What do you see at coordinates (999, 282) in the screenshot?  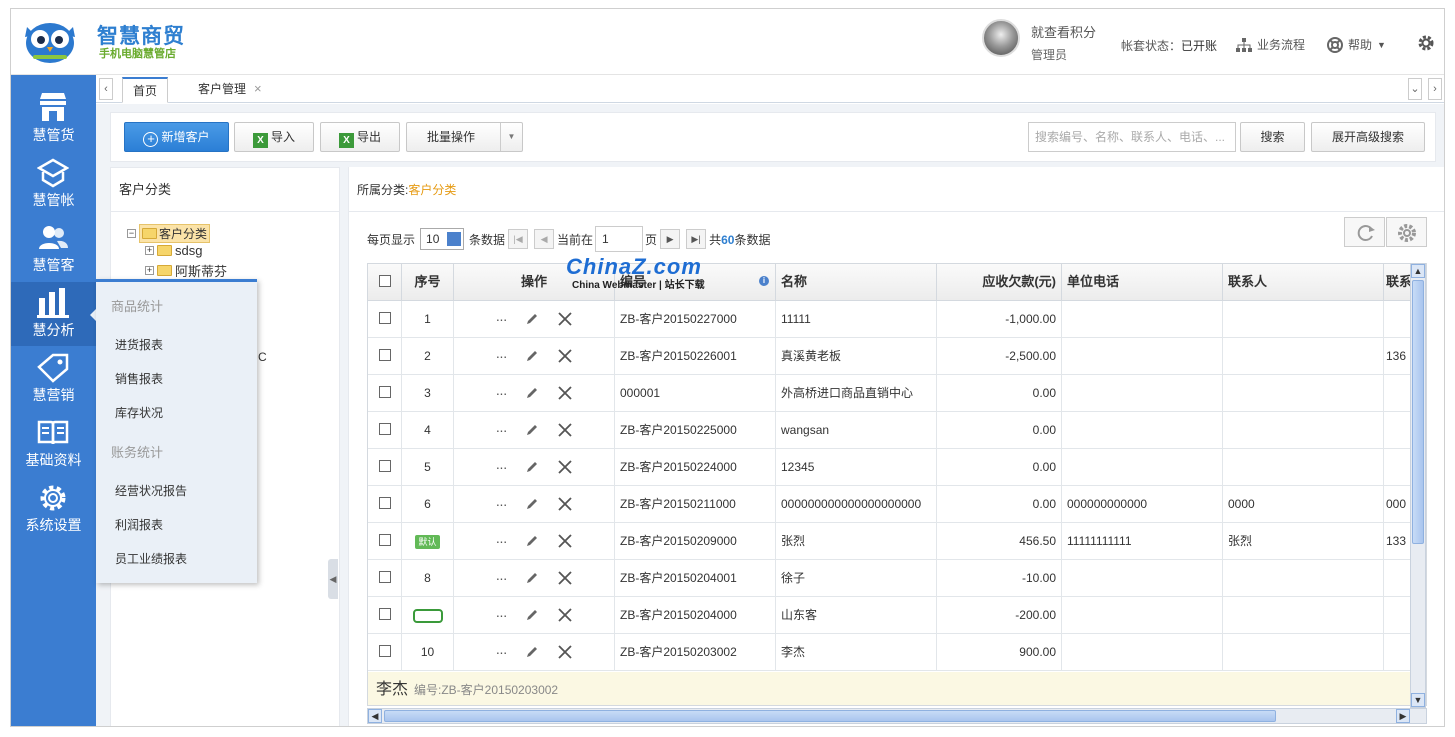 I see `header-debt: 应收欠款(元)` at bounding box center [999, 282].